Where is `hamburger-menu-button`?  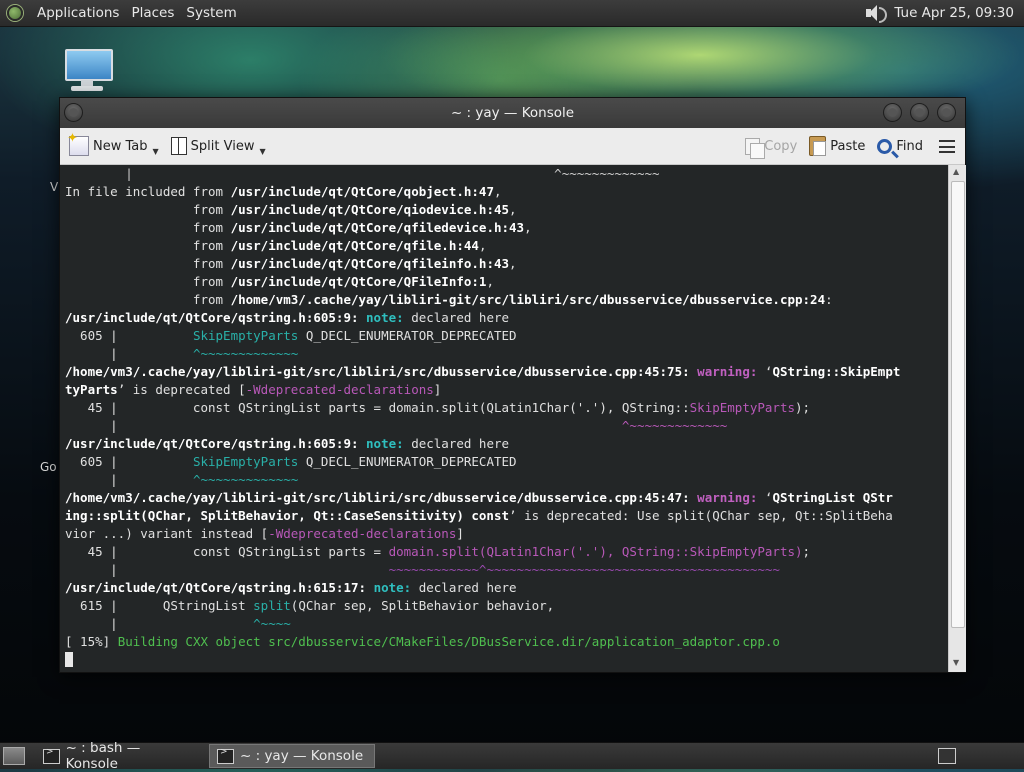 hamburger-menu-button is located at coordinates (947, 146).